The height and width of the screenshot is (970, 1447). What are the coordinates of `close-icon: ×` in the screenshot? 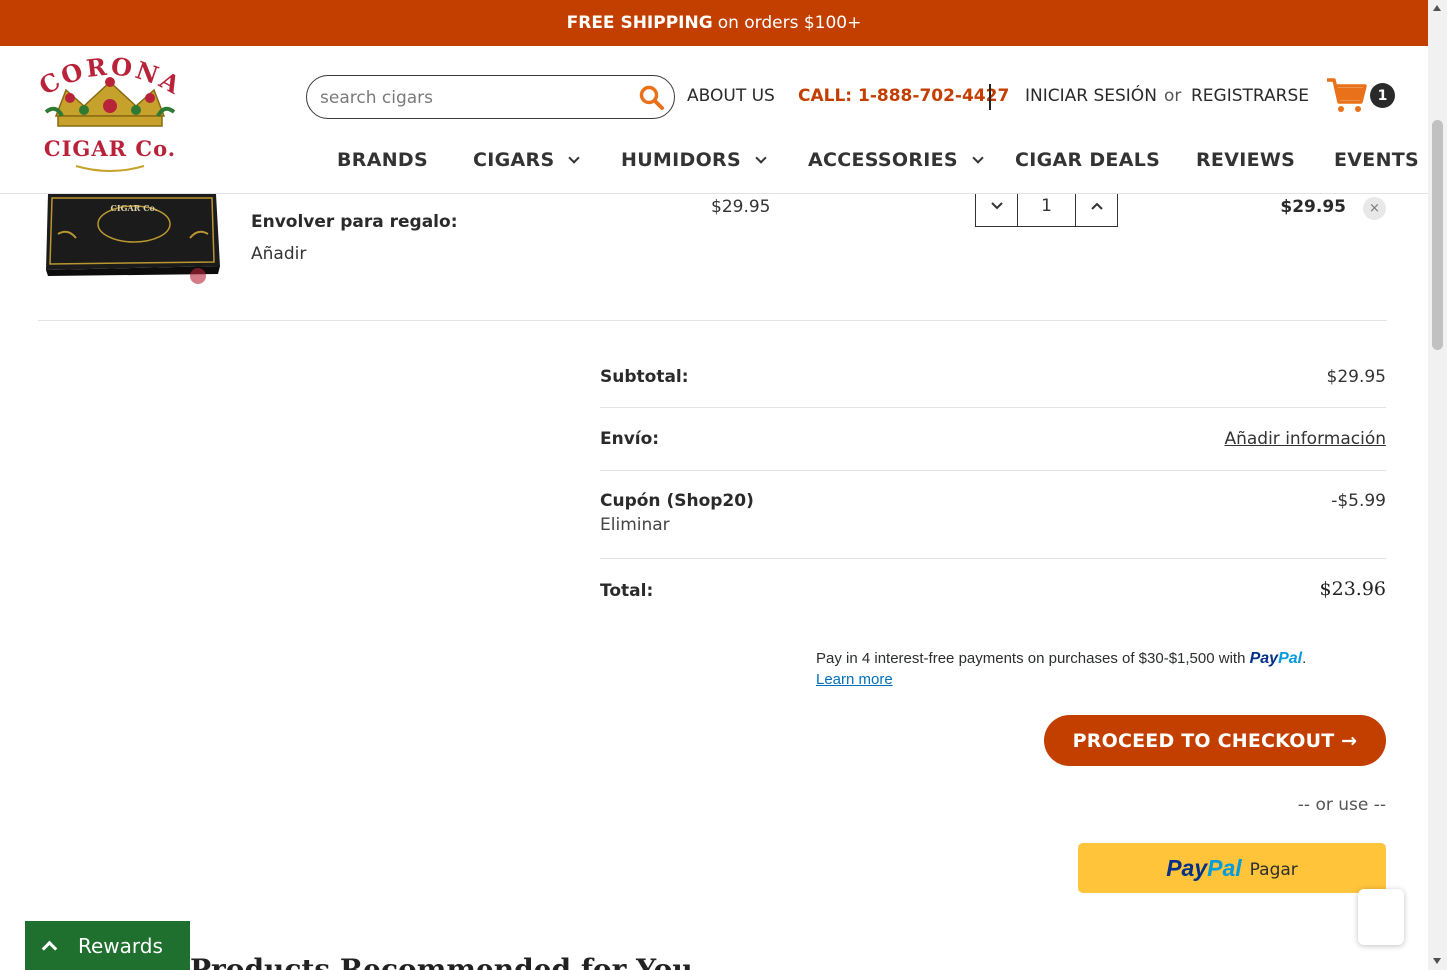 It's located at (1374, 208).